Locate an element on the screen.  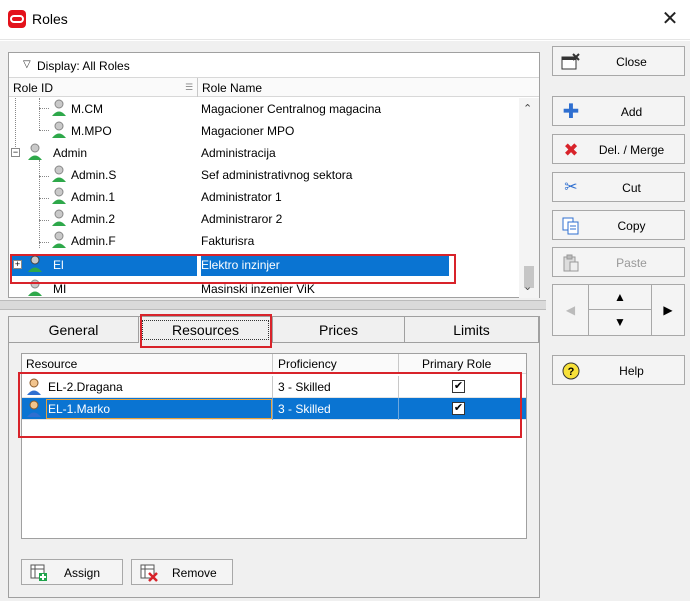
role-name: Magacioner Centralnog magacina is located at coordinates (291, 109).